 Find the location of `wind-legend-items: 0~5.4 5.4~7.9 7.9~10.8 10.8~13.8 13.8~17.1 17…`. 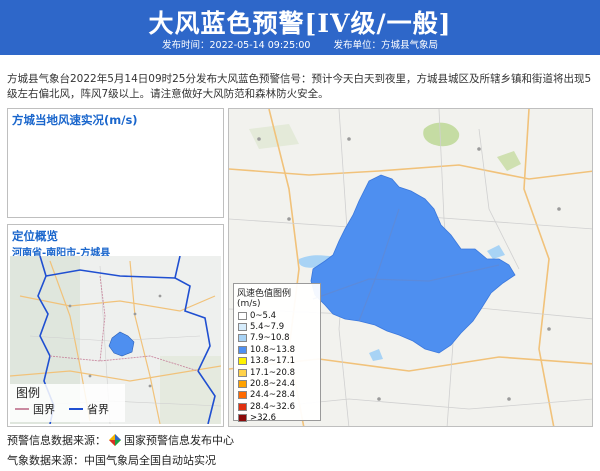

wind-legend-items: 0~5.4 5.4~7.9 7.9~10.8 10.8~13.8 13.8~17.1 17… is located at coordinates (277, 367).